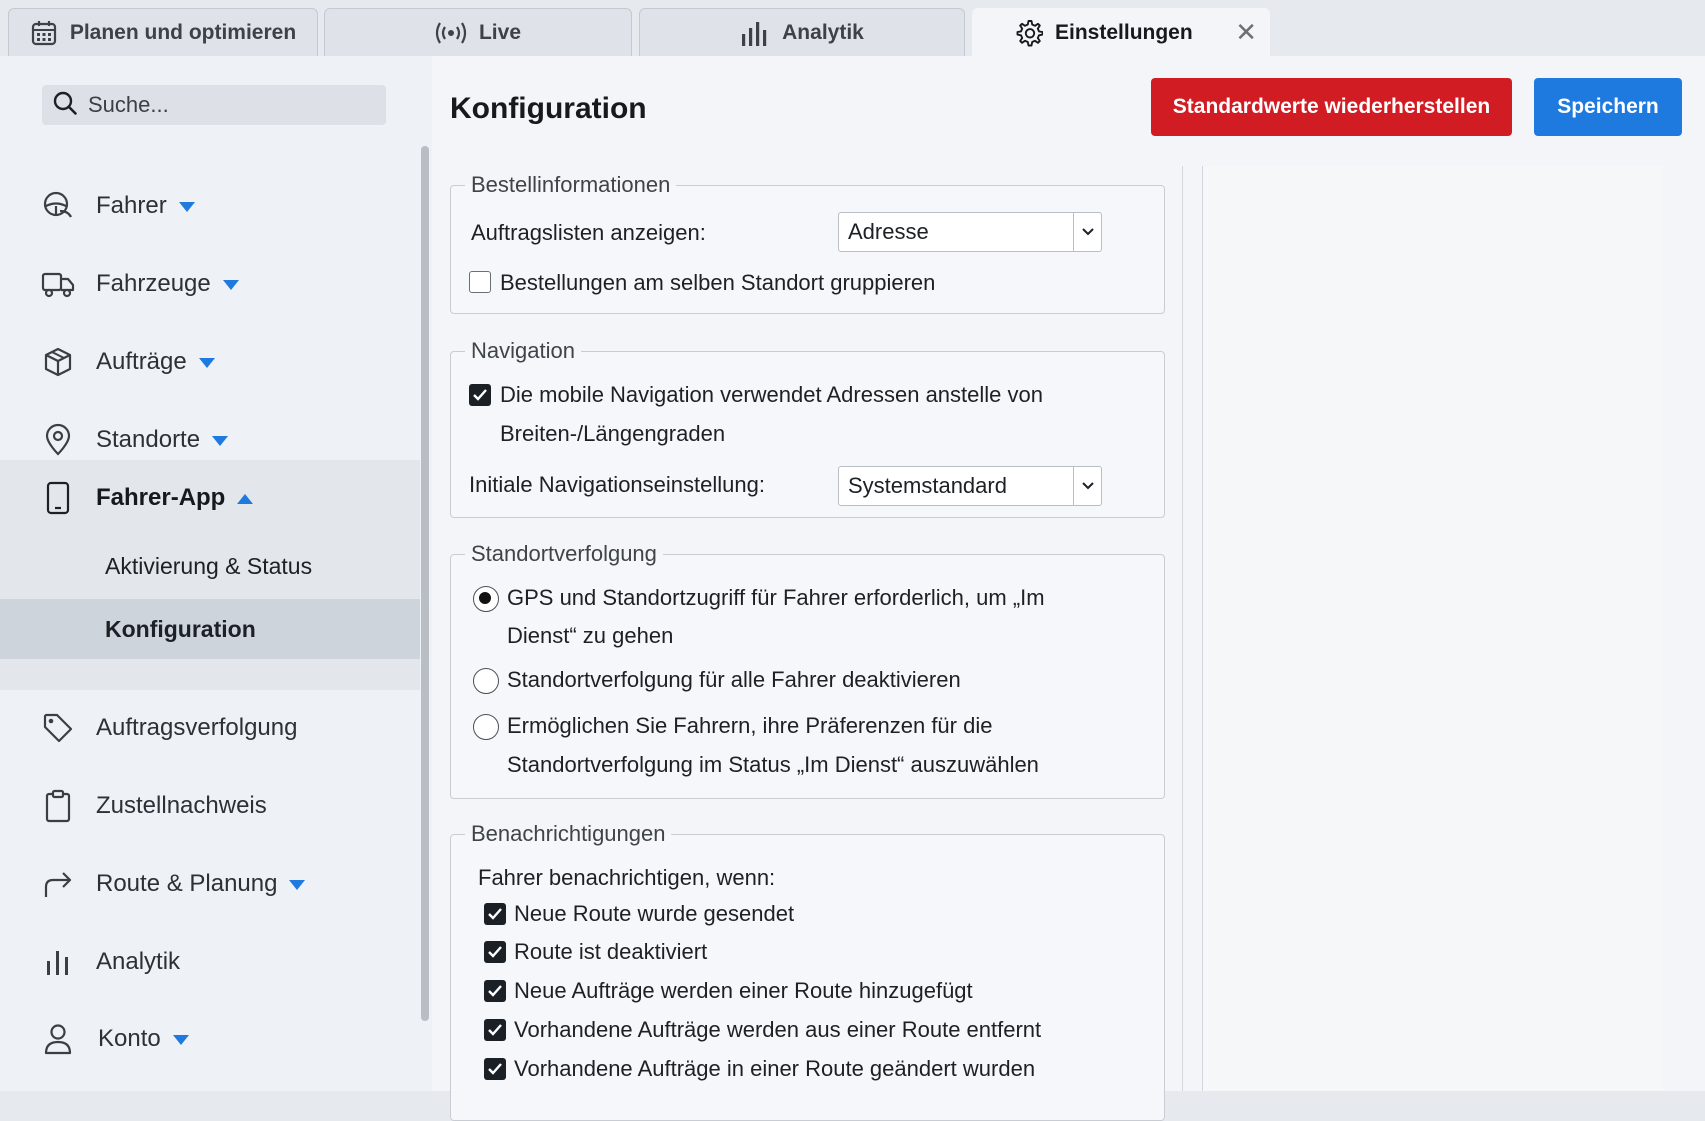 The image size is (1705, 1121). I want to click on sidebar-scrollbar, so click(425, 583).